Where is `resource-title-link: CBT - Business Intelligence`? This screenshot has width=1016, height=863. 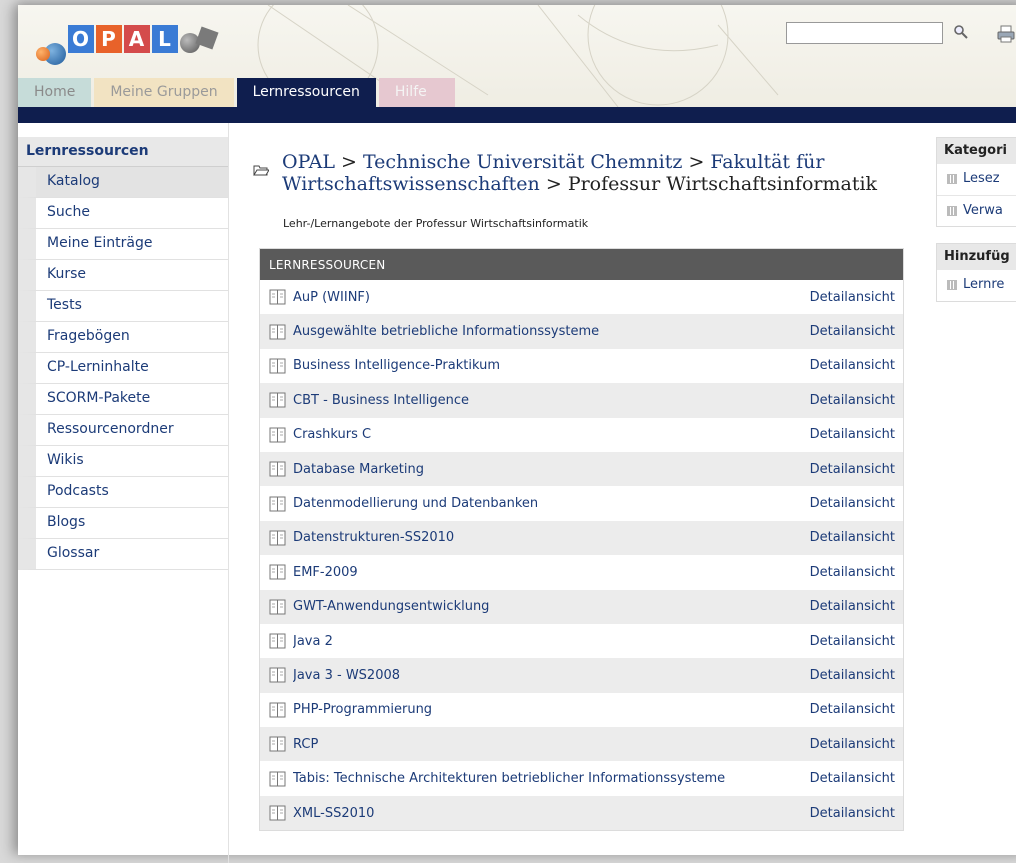
resource-title-link: CBT - Business Intelligence is located at coordinates (551, 400).